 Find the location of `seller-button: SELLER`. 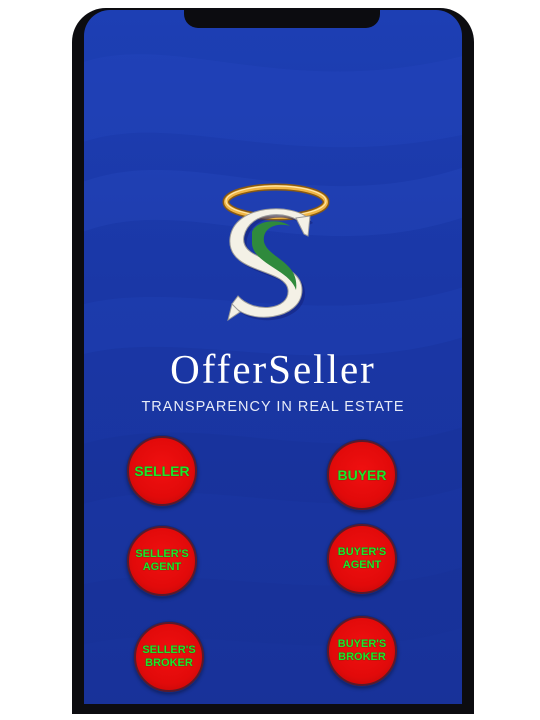

seller-button: SELLER is located at coordinates (162, 471).